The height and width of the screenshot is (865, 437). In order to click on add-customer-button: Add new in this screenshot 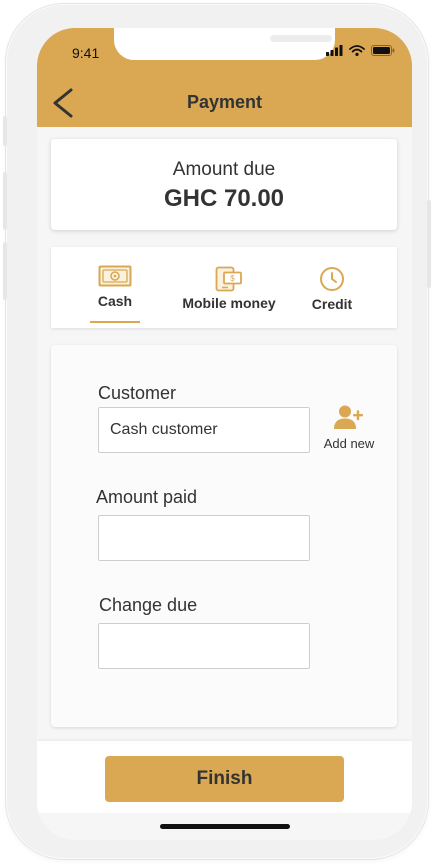, I will do `click(349, 427)`.